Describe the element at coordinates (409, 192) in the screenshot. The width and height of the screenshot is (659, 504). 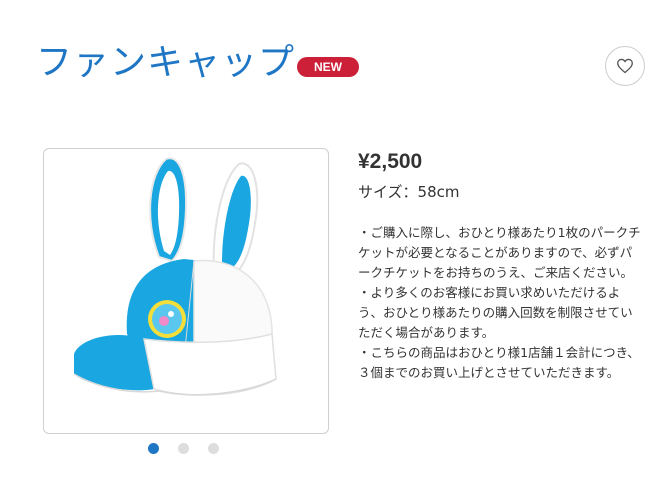
I see `product-size: サイズ：58cm` at that location.